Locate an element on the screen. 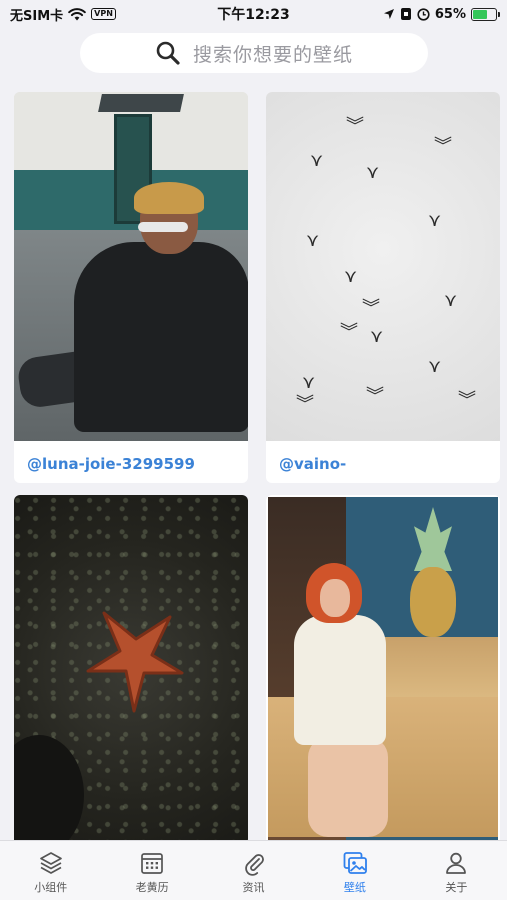 The height and width of the screenshot is (900, 507). search-input: 搜索你想要的壁纸 is located at coordinates (273, 53).